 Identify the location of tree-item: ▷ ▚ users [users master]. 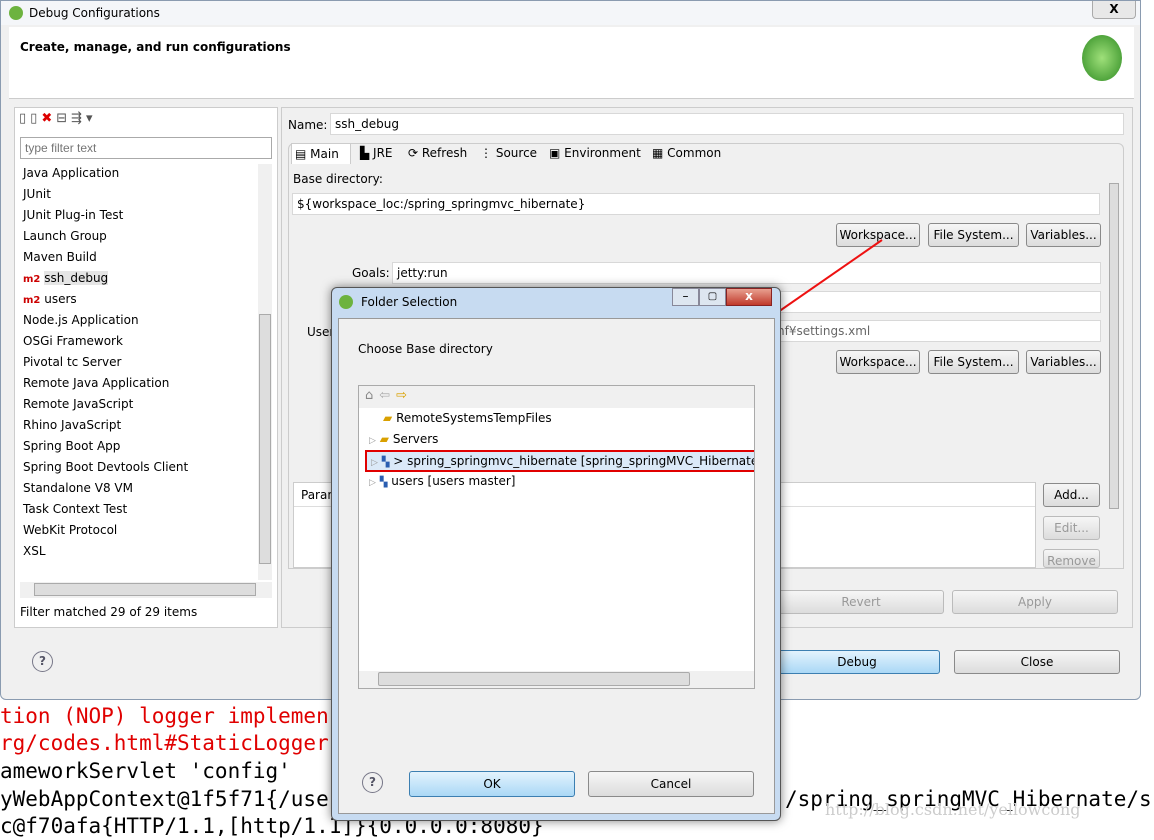
(442, 481).